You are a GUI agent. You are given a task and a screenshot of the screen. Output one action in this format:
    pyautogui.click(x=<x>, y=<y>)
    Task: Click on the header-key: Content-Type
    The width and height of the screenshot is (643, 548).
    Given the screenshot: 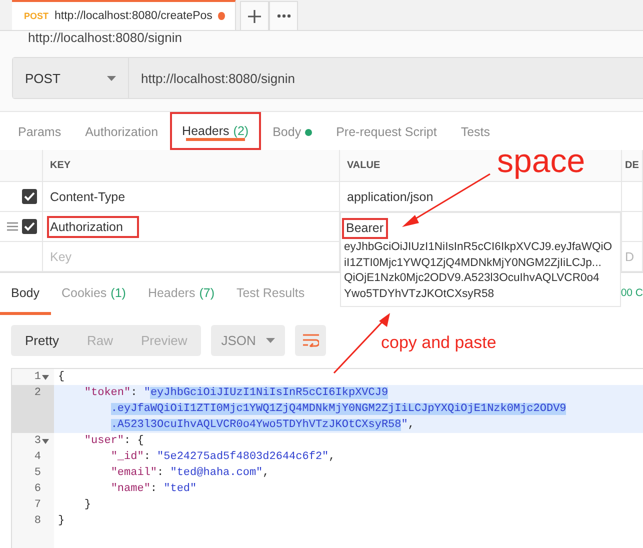 What is the action you would take?
    pyautogui.click(x=88, y=197)
    